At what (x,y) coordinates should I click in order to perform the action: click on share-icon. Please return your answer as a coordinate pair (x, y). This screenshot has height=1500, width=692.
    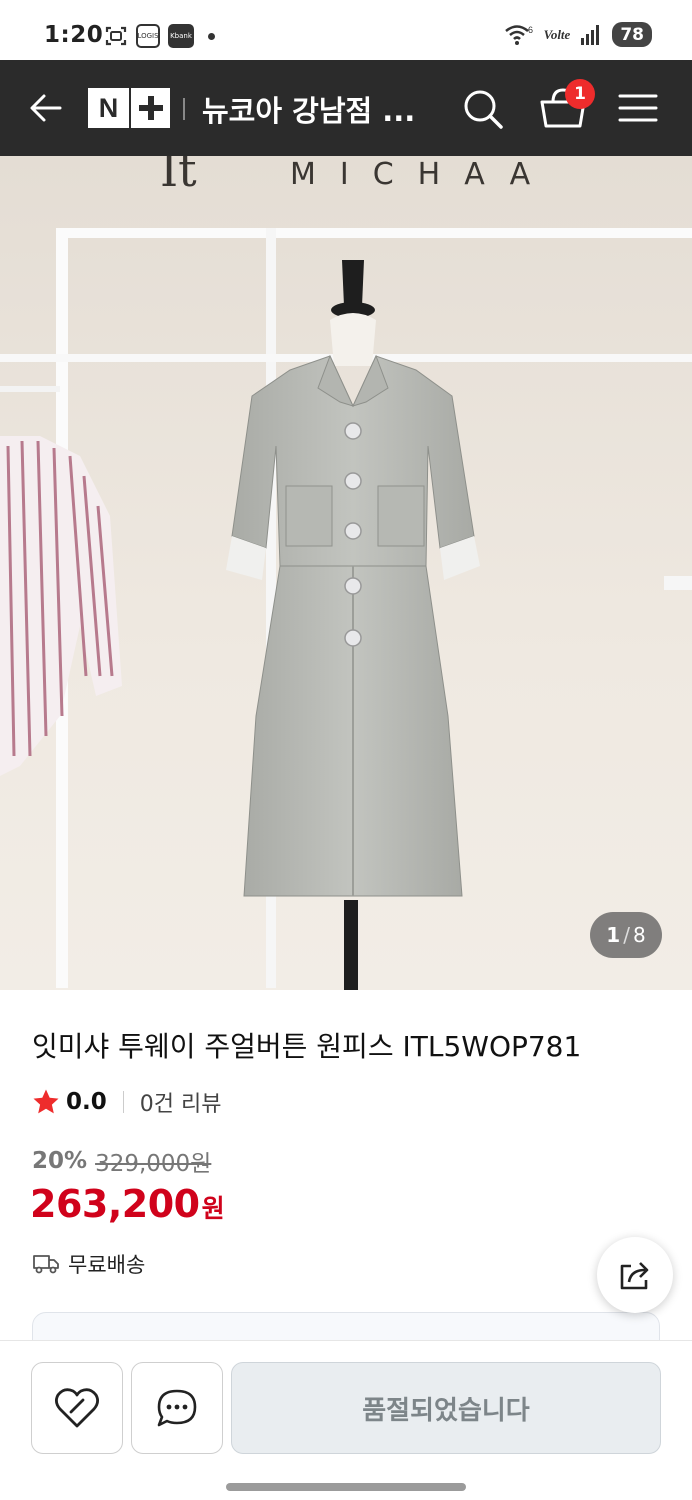
    Looking at the image, I should click on (634, 1276).